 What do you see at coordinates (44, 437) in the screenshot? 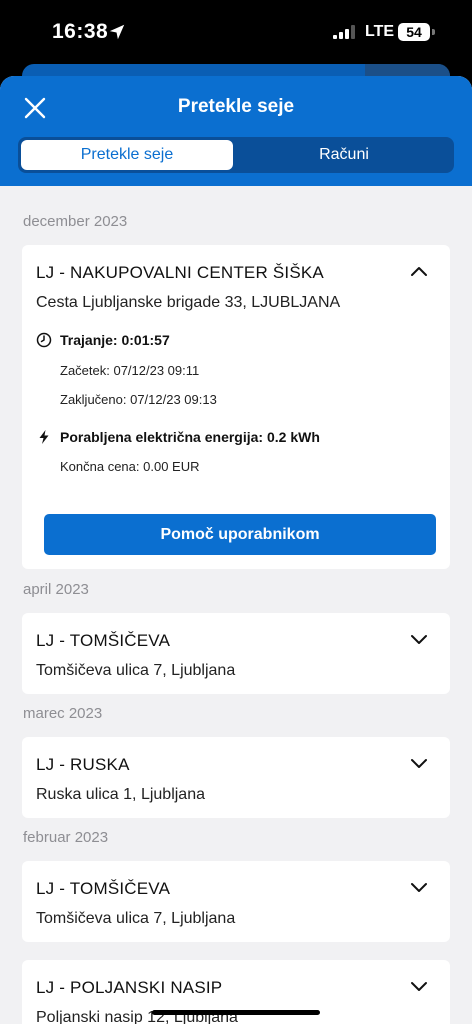
I see `lightning-icon` at bounding box center [44, 437].